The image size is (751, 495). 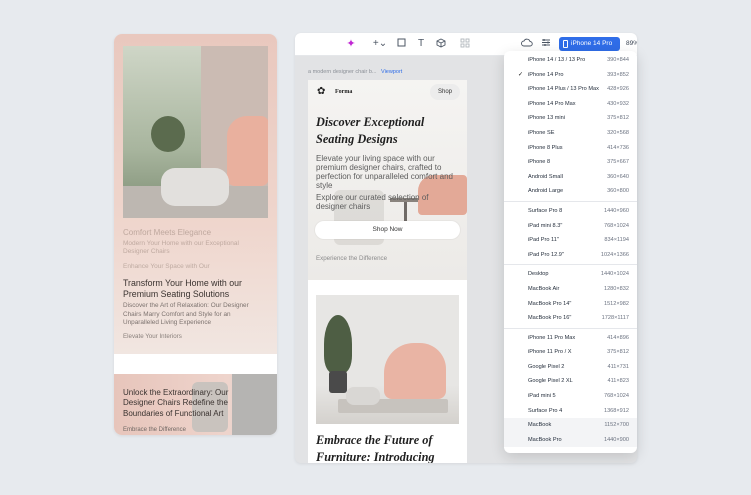 I want to click on device-option: iPhone SE 320×568, so click(x=570, y=133).